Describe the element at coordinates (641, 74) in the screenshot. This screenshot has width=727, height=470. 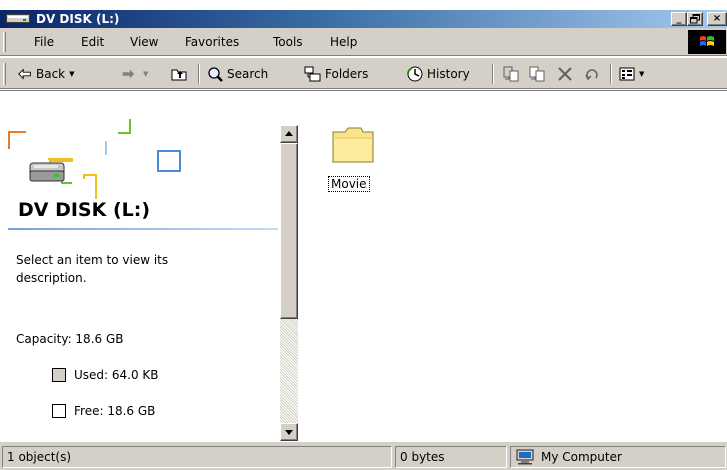
I see `views-dropdown-icon: ▼` at that location.